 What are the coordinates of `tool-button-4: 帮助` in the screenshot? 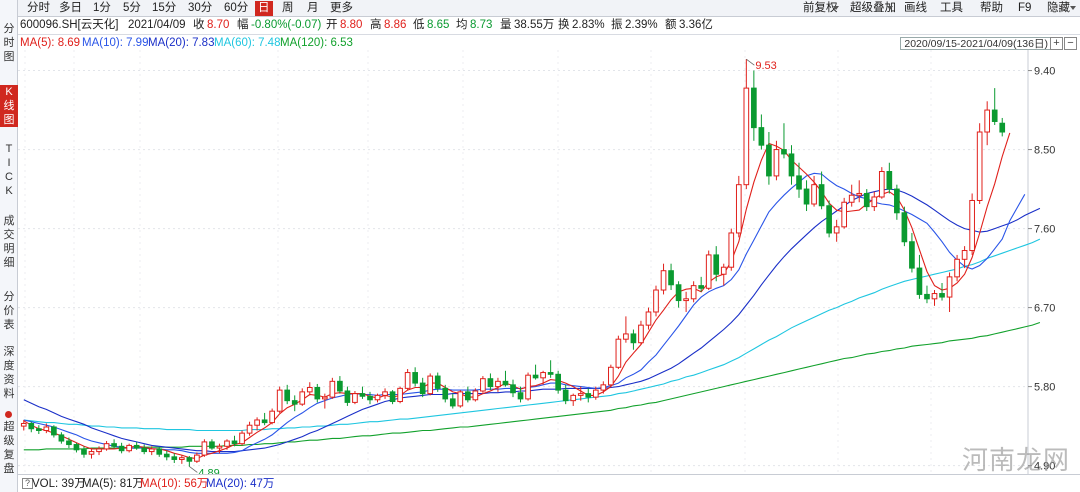 It's located at (991, 8).